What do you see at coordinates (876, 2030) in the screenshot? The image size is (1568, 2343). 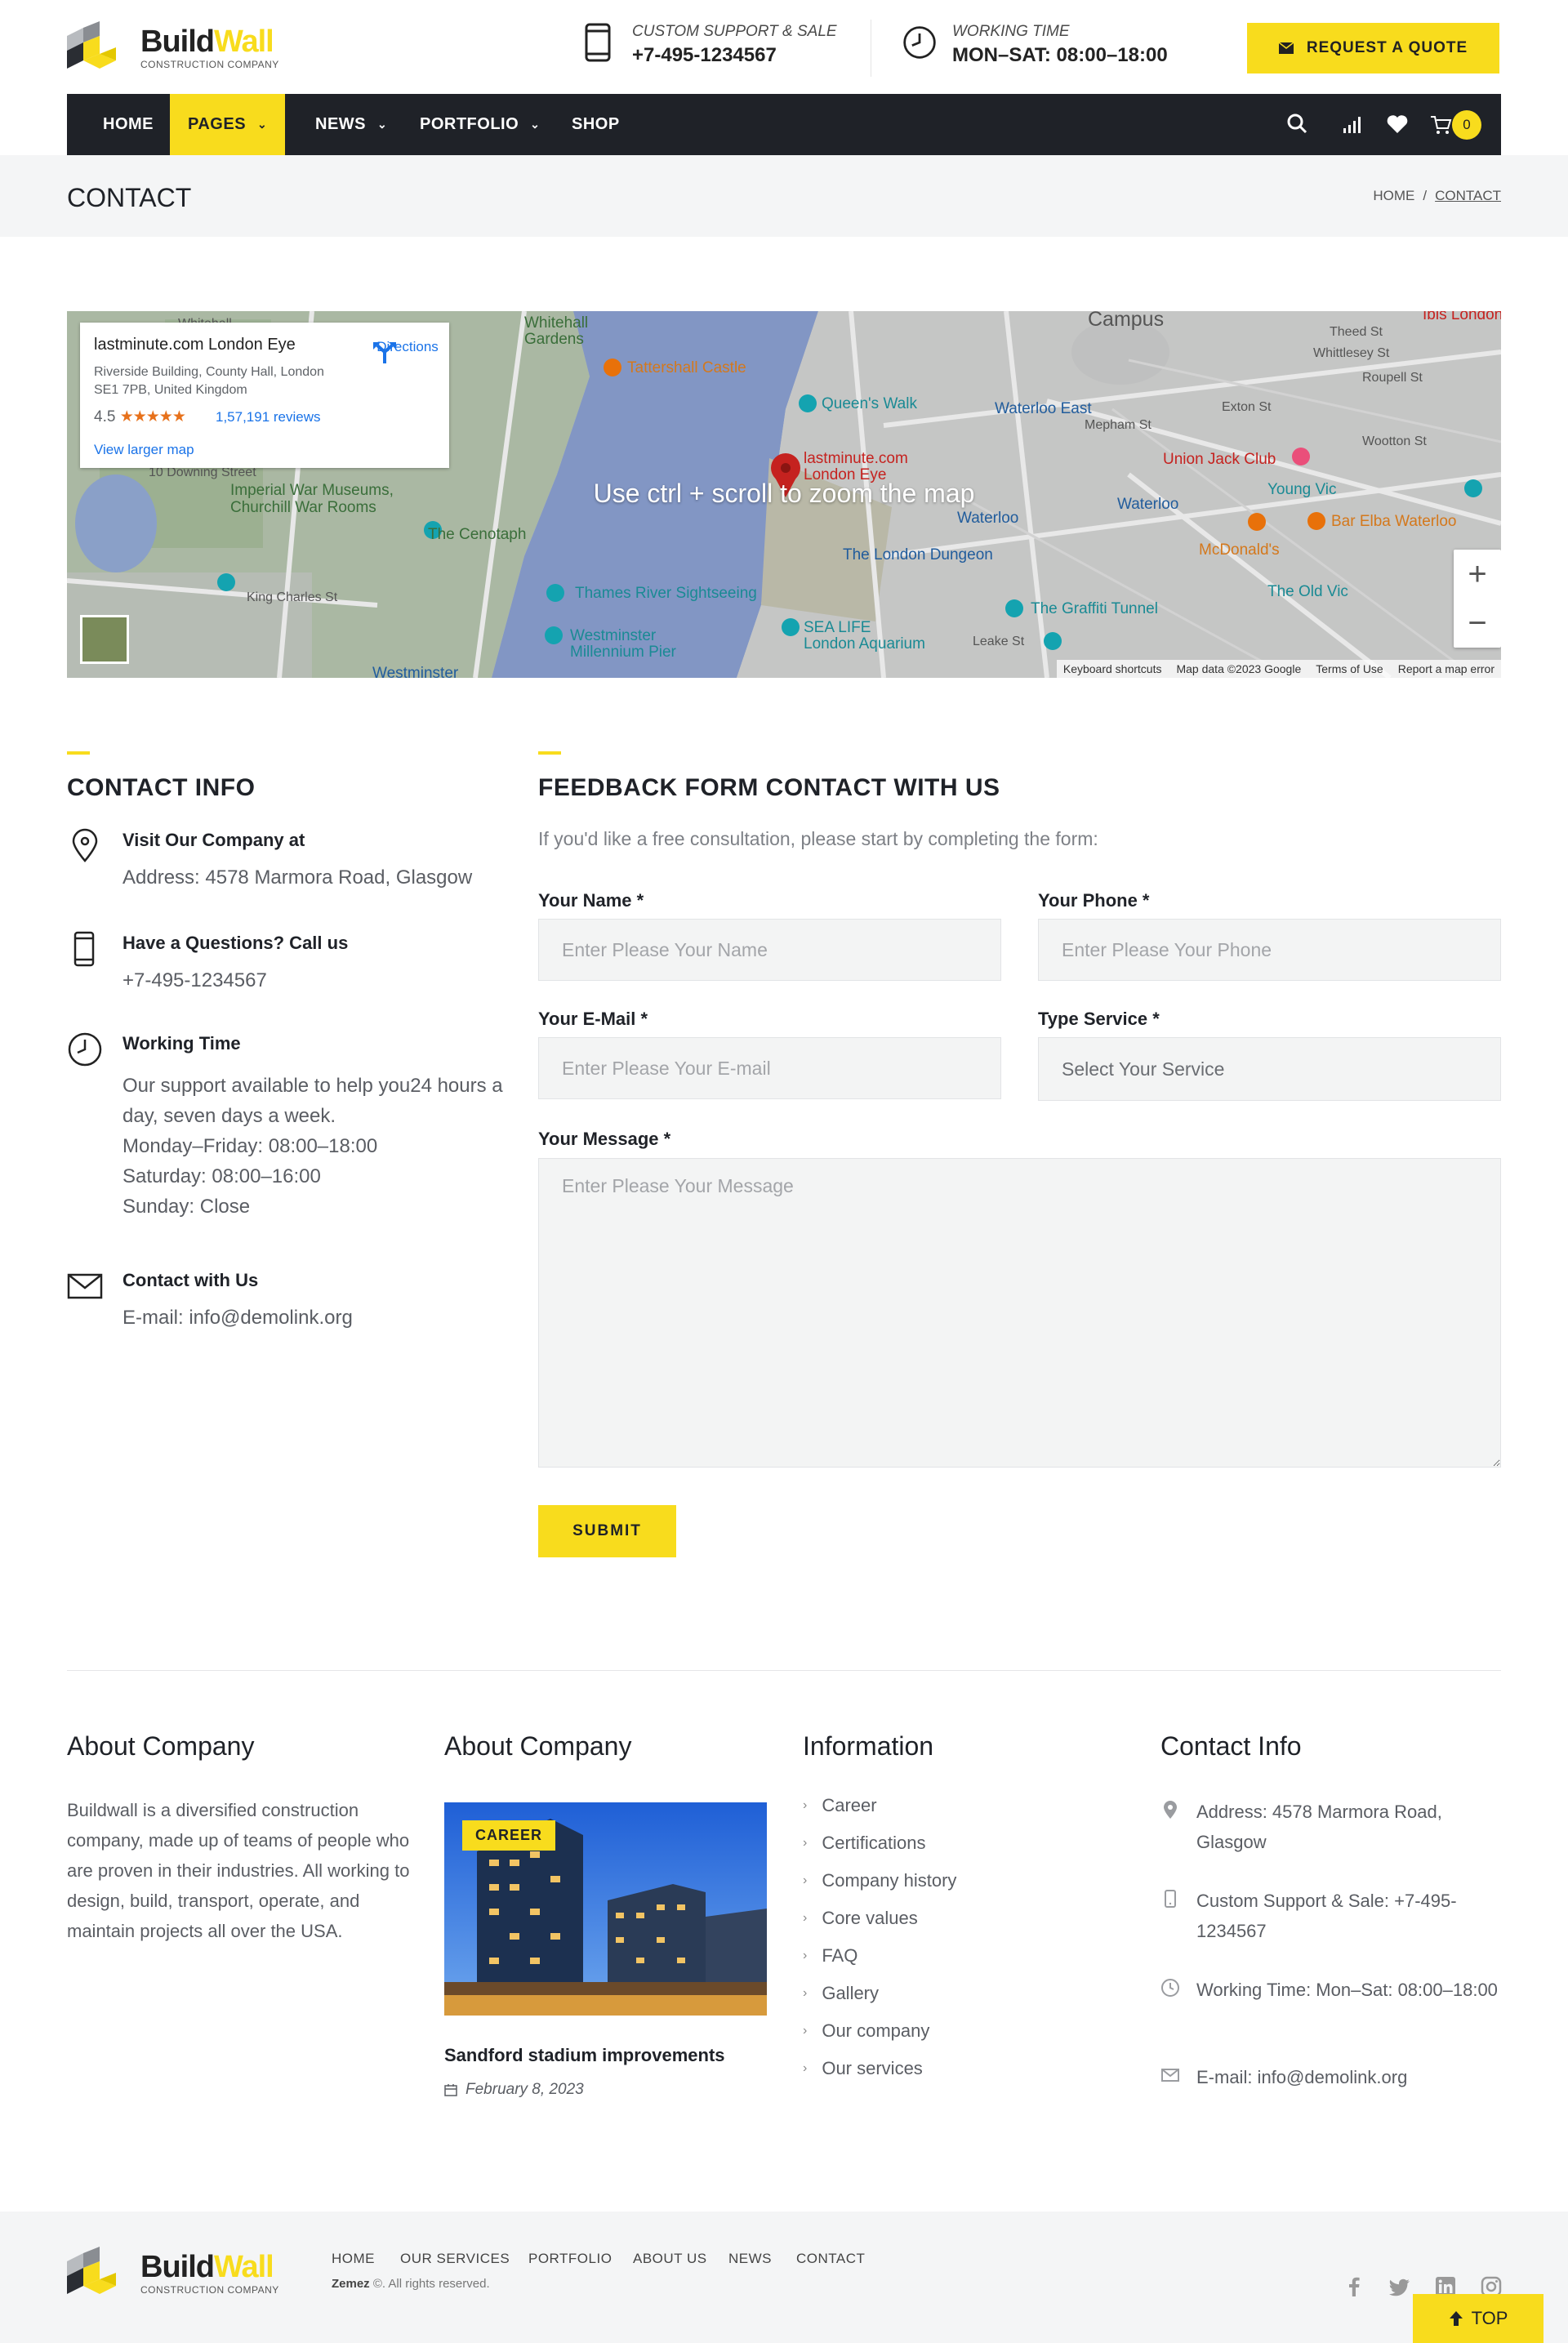 I see `info-link-label: Our company` at bounding box center [876, 2030].